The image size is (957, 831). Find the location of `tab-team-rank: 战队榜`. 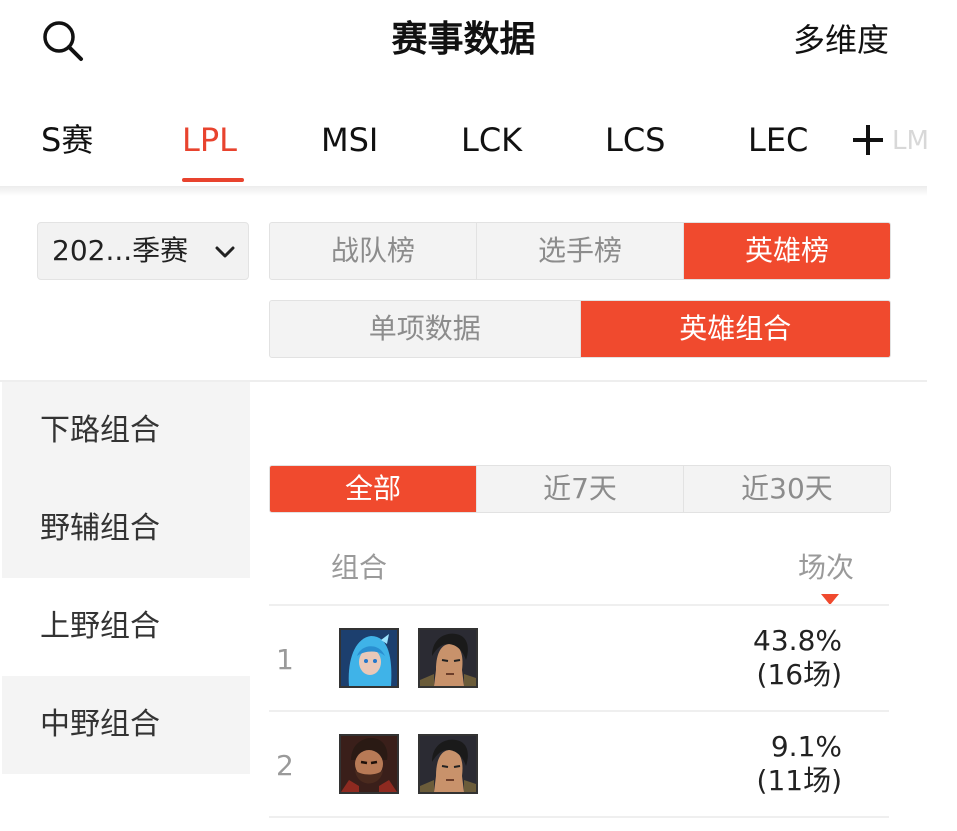

tab-team-rank: 战队榜 is located at coordinates (373, 251).